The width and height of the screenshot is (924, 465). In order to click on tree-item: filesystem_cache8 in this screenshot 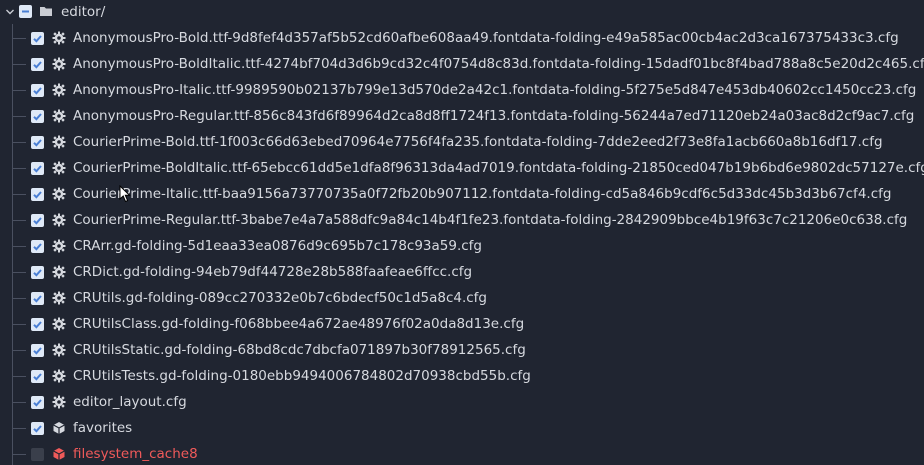, I will do `click(462, 453)`.